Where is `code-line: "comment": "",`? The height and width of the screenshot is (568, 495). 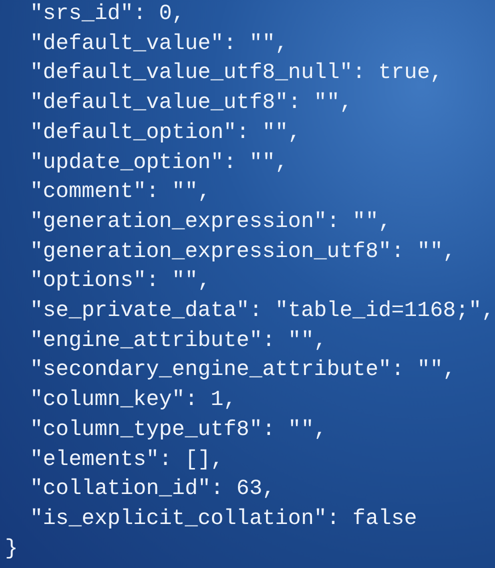
code-line: "comment": "", is located at coordinates (120, 192).